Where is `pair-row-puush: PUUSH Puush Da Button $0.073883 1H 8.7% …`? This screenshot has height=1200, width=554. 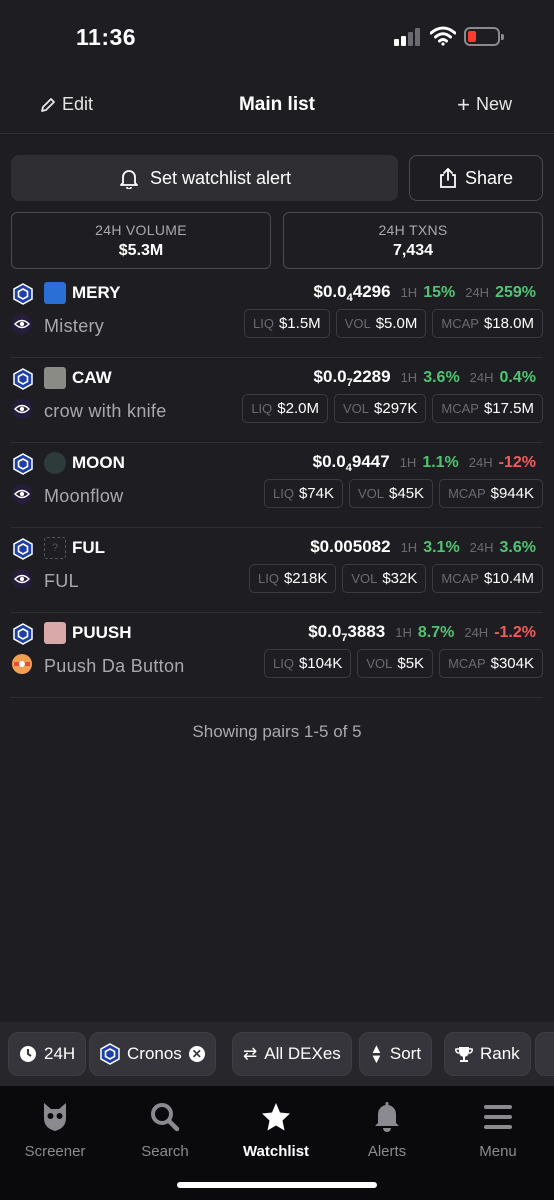 pair-row-puush: PUUSH Puush Da Button $0.073883 1H 8.7% … is located at coordinates (277, 655).